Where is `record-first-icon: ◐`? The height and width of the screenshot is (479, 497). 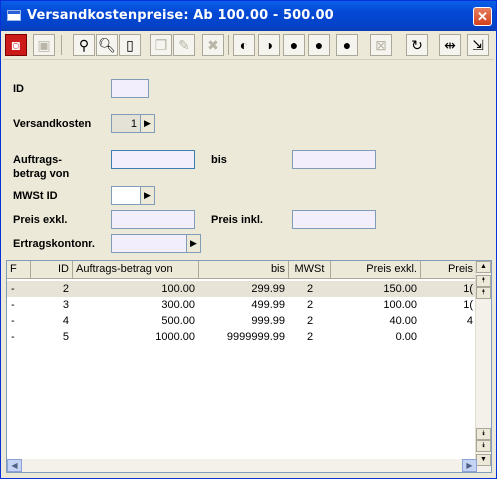 record-first-icon: ◐ is located at coordinates (244, 45).